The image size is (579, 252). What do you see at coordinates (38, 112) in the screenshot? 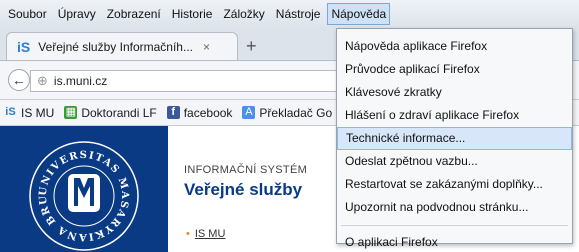
I see `bookmark-label: IS MU` at bounding box center [38, 112].